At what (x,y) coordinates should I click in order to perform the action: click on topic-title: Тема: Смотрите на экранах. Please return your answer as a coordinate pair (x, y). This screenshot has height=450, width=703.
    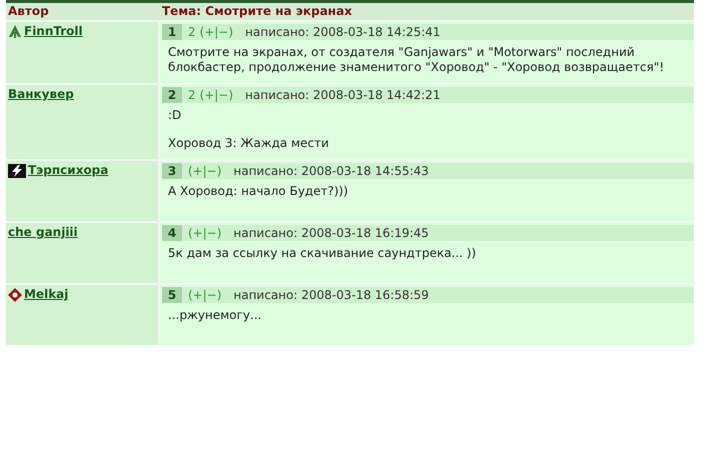
    Looking at the image, I should click on (256, 11).